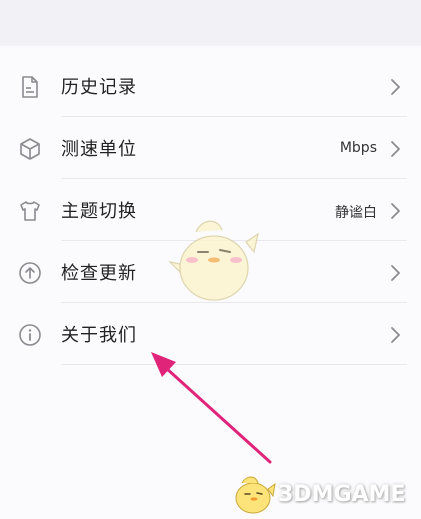 The image size is (421, 519). I want to click on info-circle-icon, so click(30, 335).